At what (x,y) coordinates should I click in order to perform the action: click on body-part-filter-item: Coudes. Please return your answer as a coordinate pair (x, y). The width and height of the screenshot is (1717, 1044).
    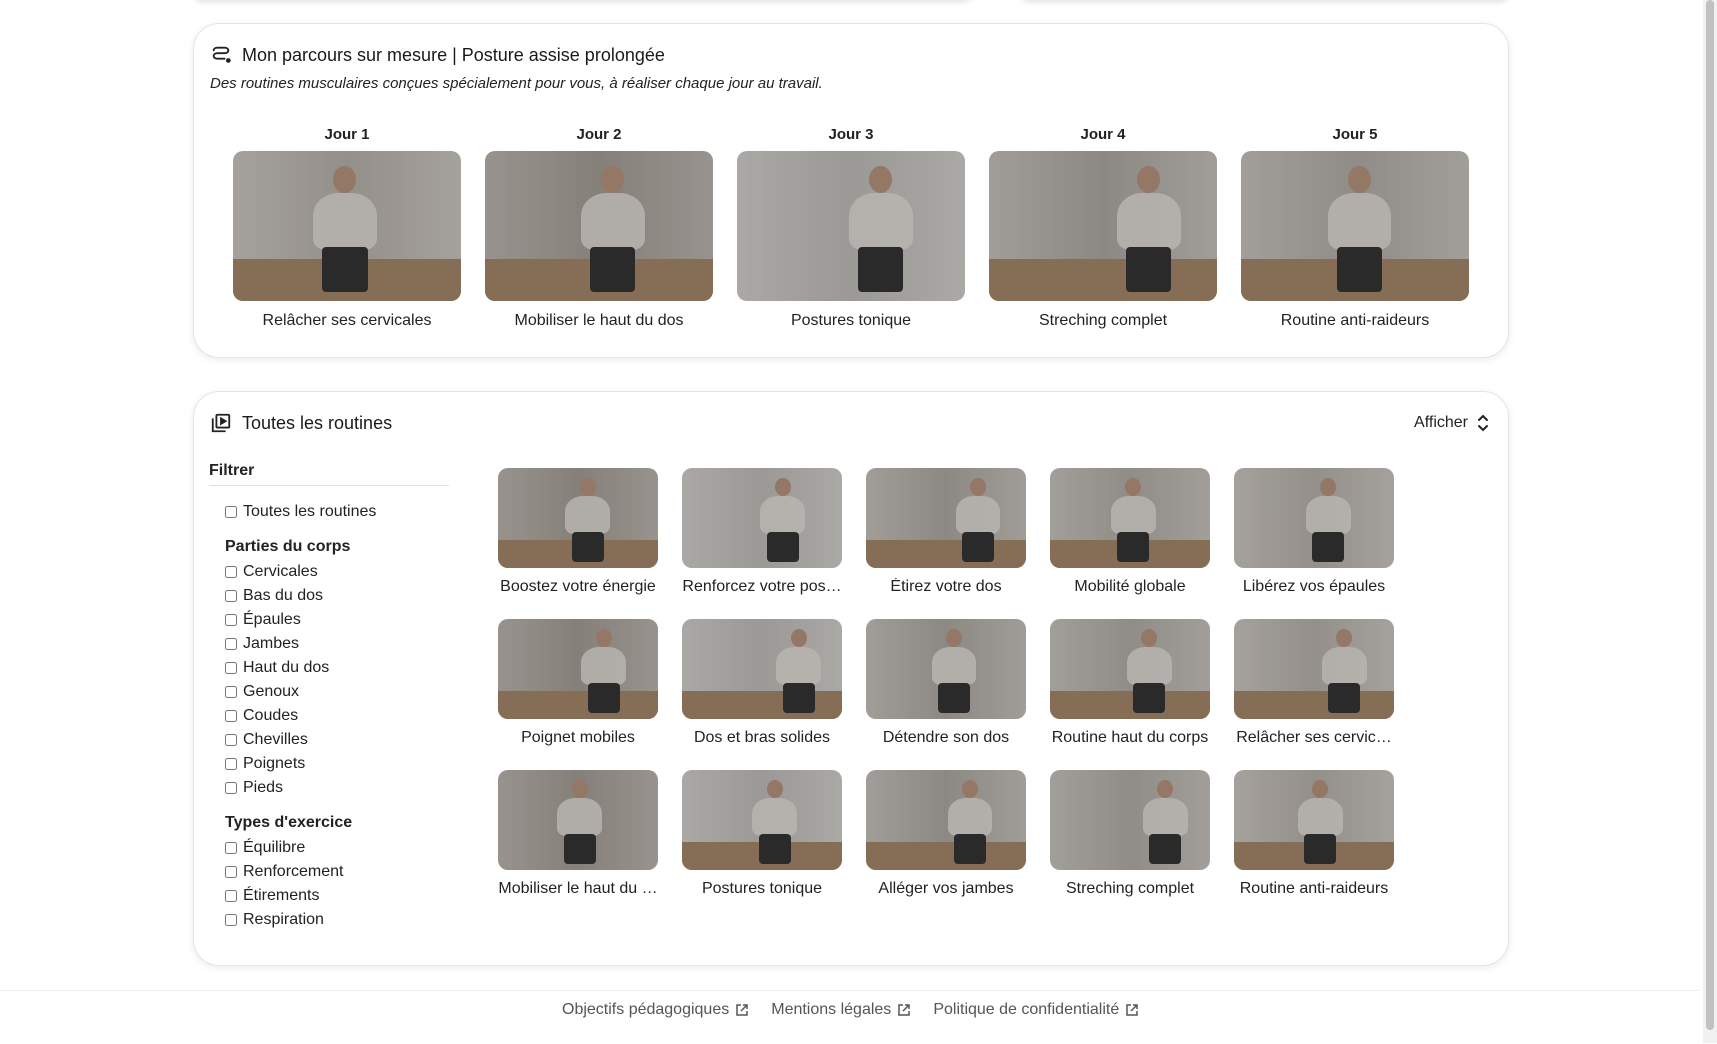
    Looking at the image, I should click on (337, 716).